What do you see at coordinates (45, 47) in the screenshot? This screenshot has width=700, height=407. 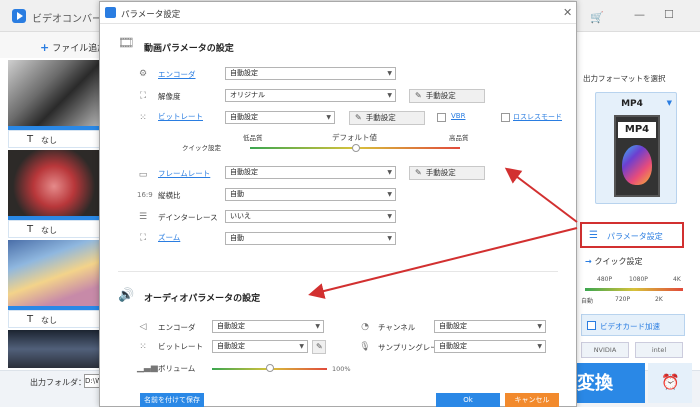 I see `plus-icon: +` at bounding box center [45, 47].